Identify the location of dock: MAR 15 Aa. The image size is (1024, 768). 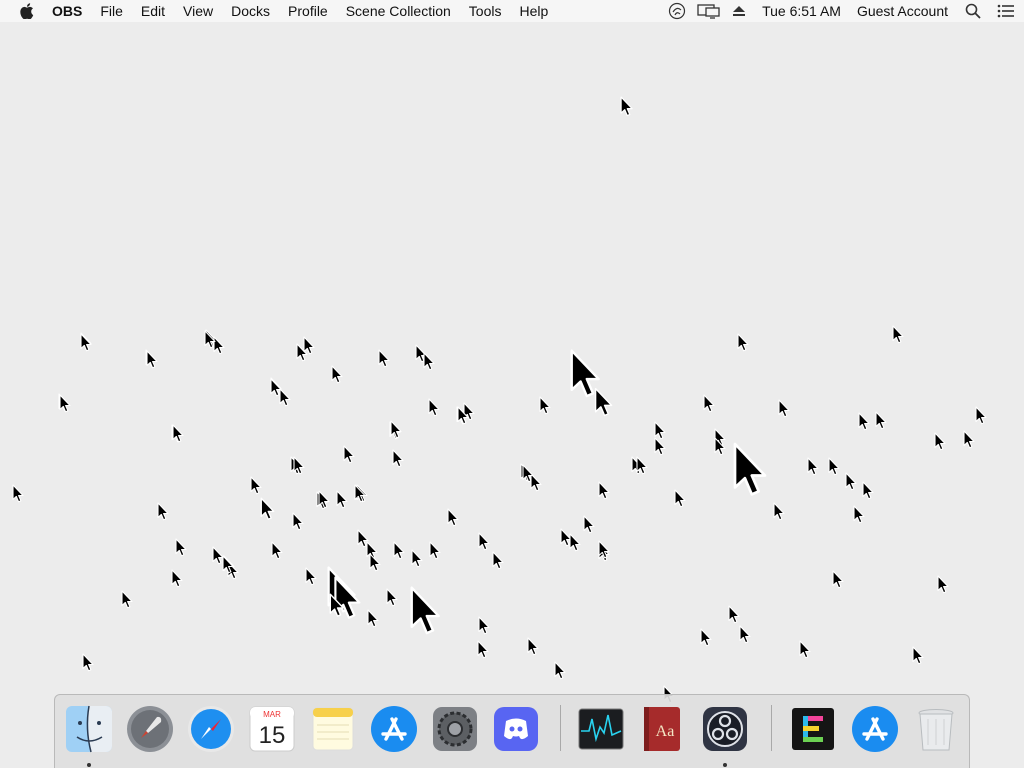
(512, 731).